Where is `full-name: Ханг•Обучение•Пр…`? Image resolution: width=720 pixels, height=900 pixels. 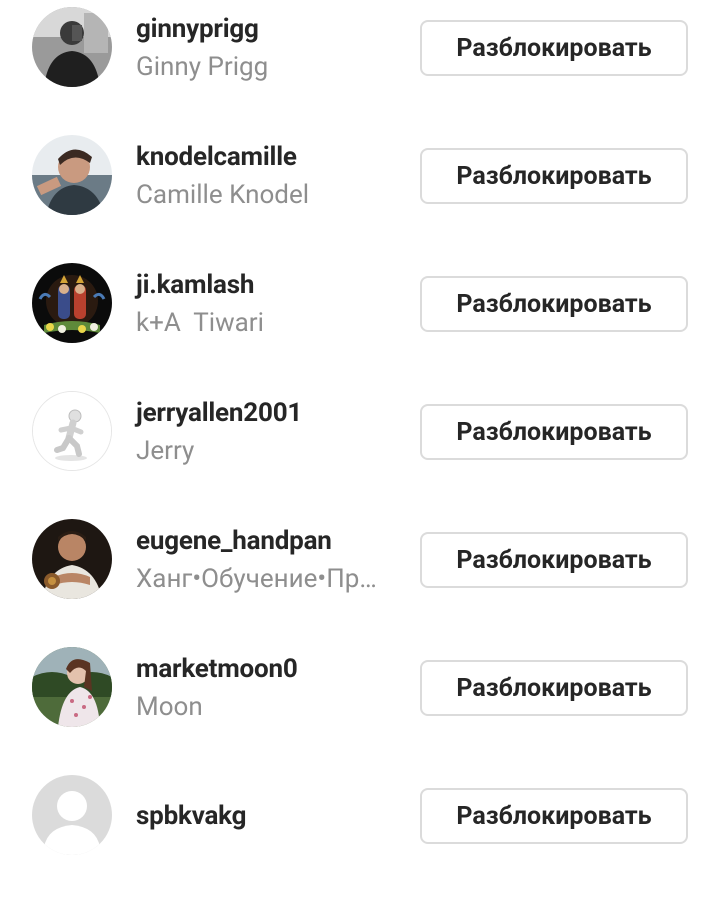
full-name: Ханг•Обучение•Пр… is located at coordinates (256, 579).